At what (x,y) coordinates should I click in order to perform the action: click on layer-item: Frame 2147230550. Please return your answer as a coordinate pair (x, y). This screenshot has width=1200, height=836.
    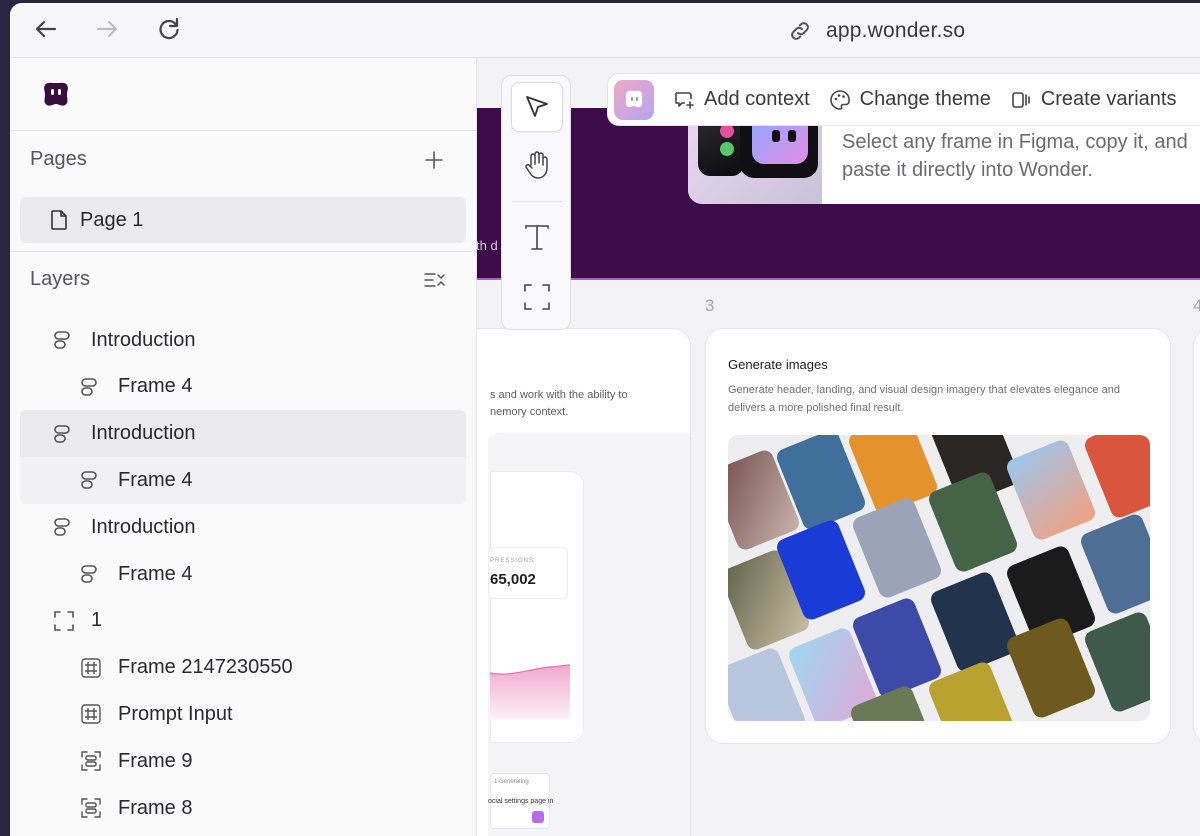
    Looking at the image, I should click on (186, 668).